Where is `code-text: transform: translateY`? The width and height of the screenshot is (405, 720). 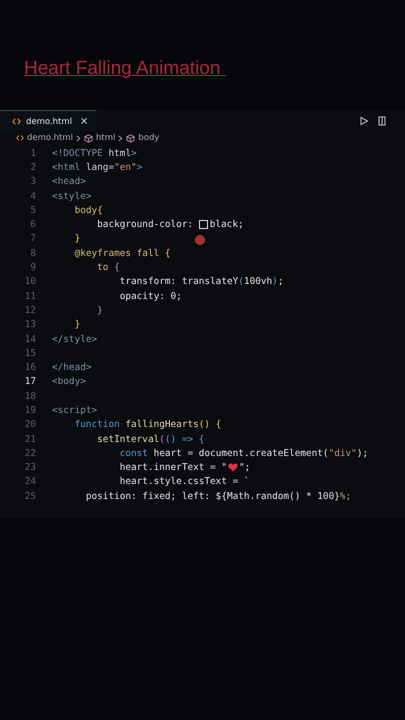
code-text: transform: translateY is located at coordinates (178, 282).